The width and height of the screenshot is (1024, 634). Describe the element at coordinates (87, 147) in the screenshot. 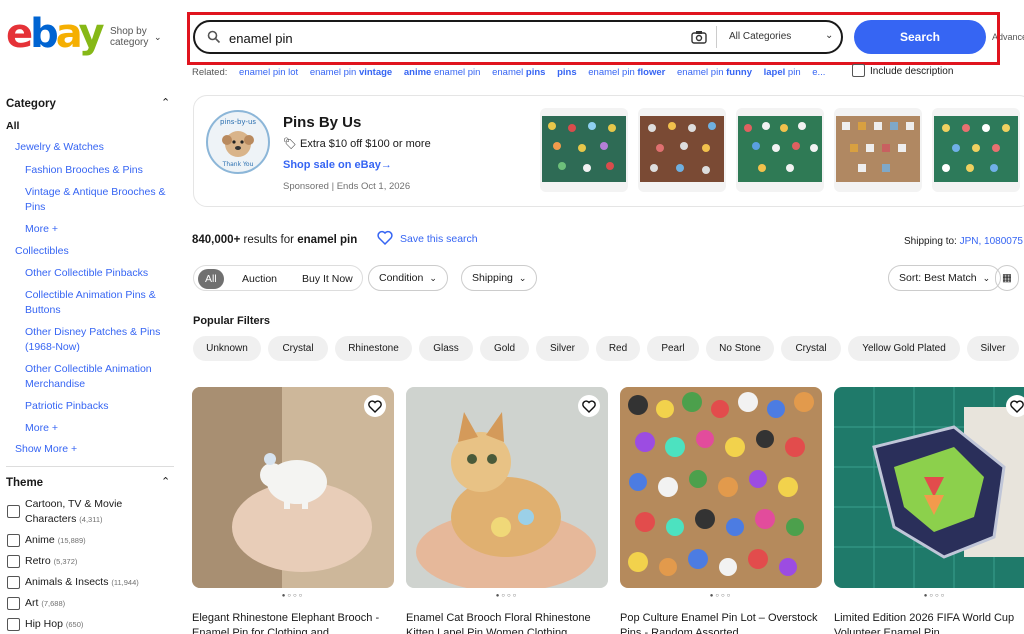

I see `category-link: Jewelry & Watches` at that location.